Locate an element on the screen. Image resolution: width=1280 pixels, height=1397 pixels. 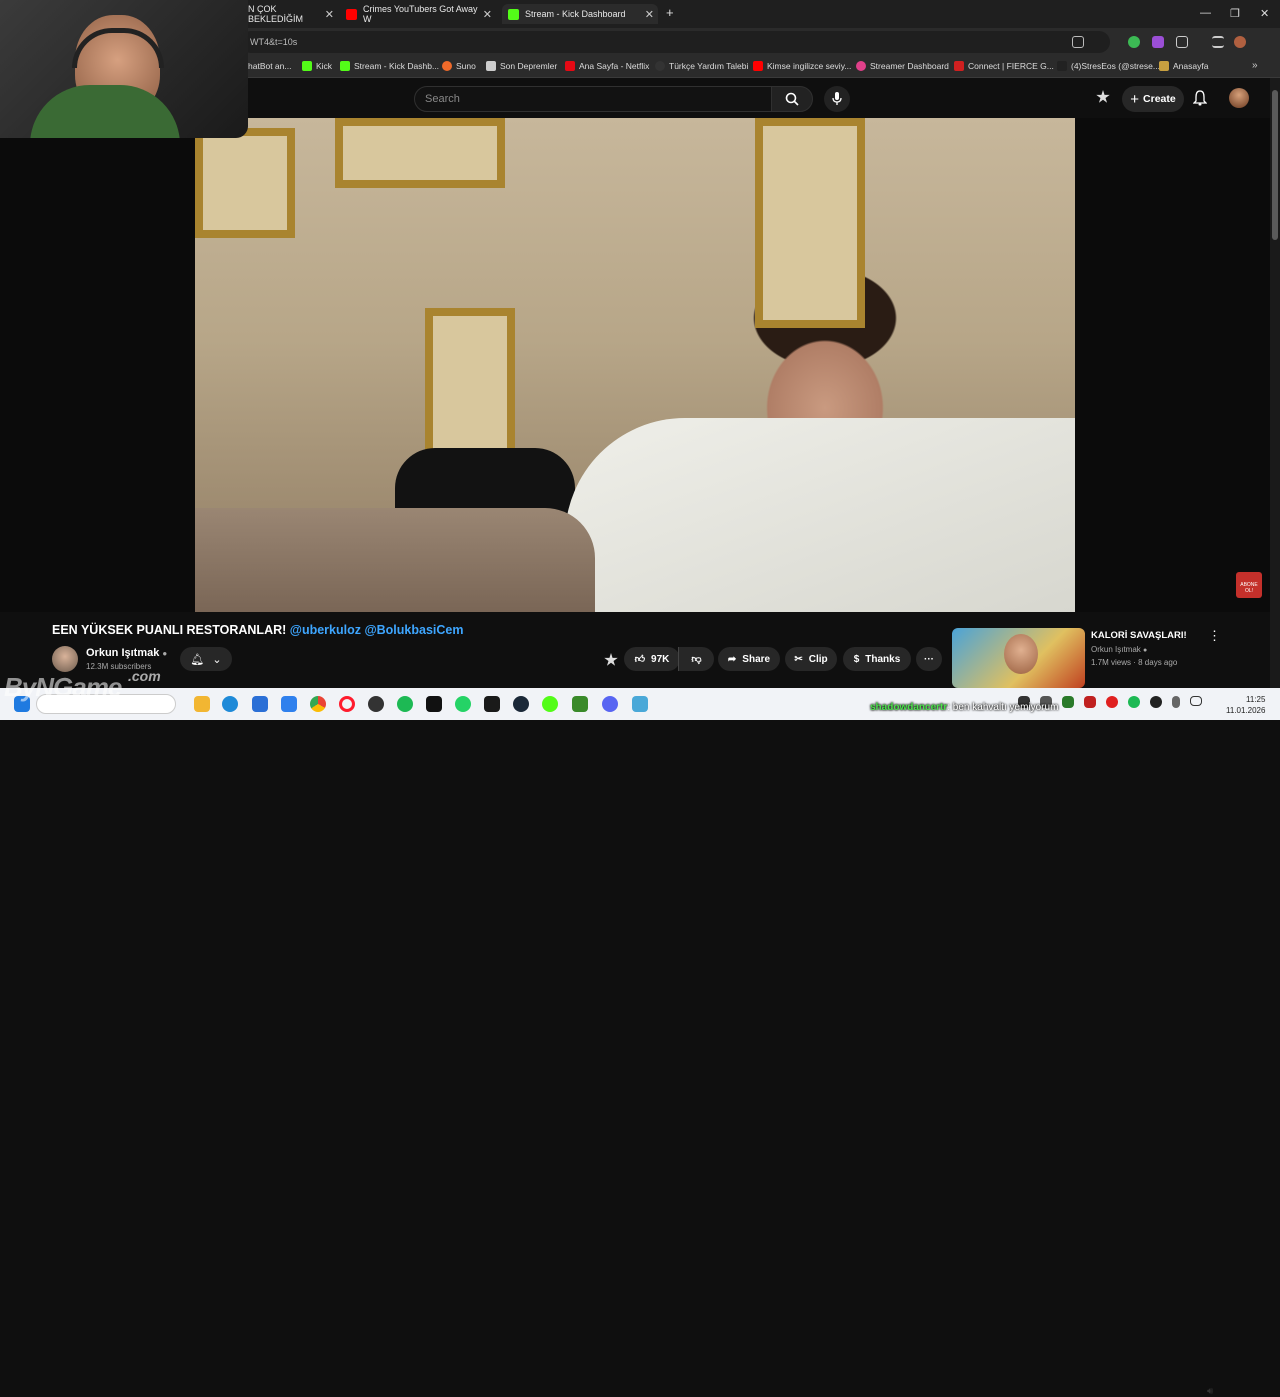
create-label: Create is located at coordinates (1159, 99).